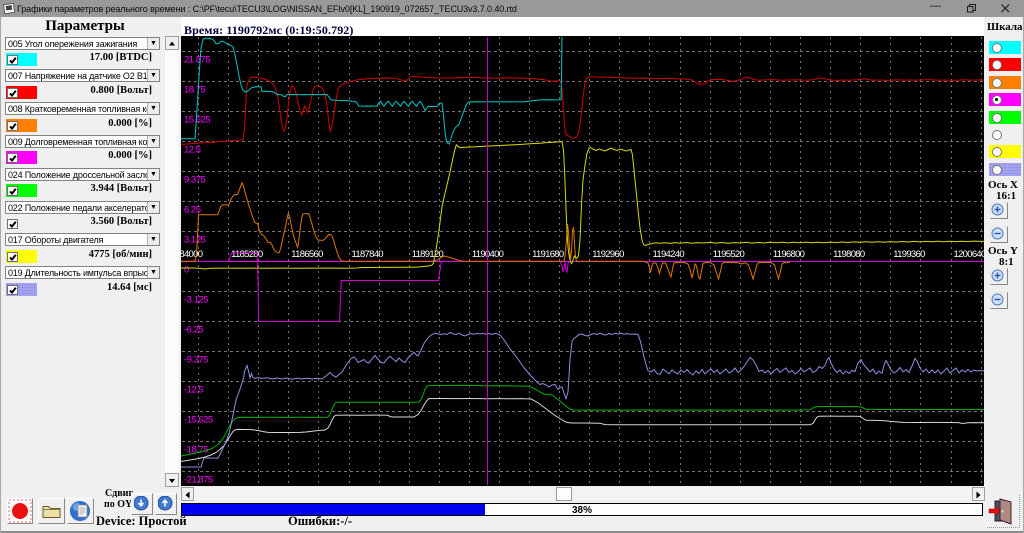 This screenshot has width=1024, height=533. I want to click on svg-text: 0, so click(186, 270).